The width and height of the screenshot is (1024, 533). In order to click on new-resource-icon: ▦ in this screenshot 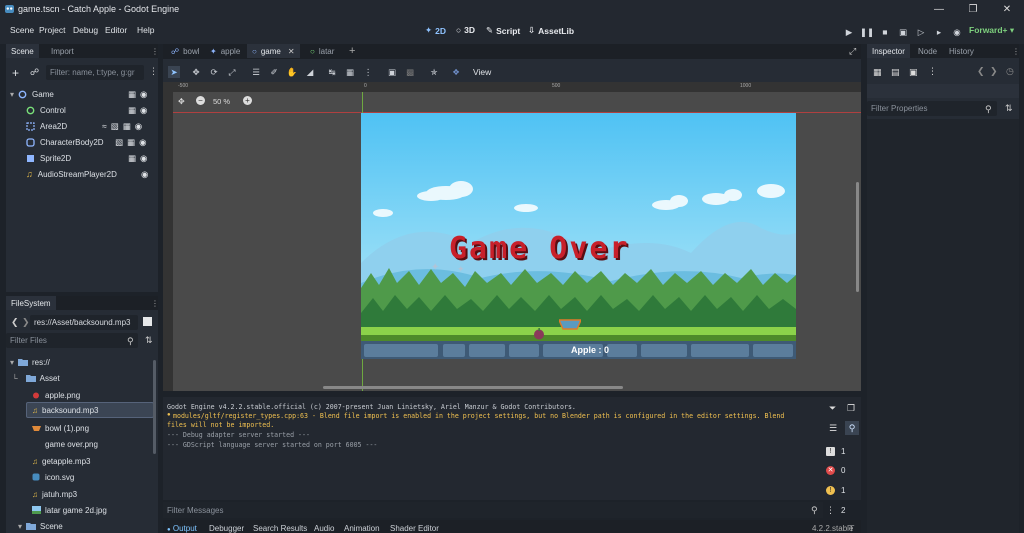, I will do `click(877, 72)`.